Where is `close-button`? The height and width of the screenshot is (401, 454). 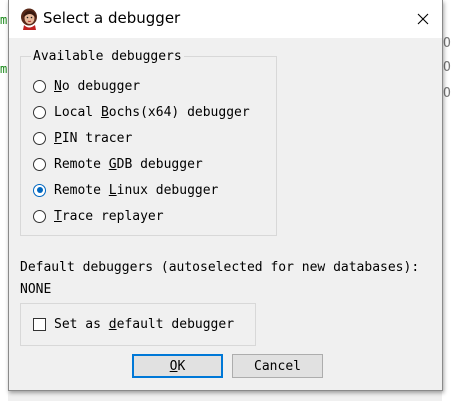 close-button is located at coordinates (423, 19).